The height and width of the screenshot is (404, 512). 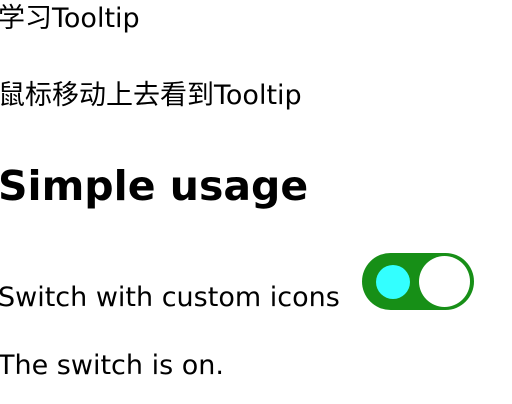 What do you see at coordinates (170, 297) in the screenshot?
I see `switch-label: Switch with custom icons` at bounding box center [170, 297].